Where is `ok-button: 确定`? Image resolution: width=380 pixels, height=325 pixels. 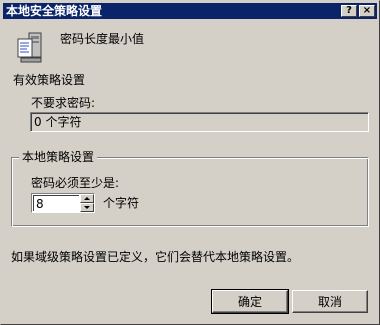
ok-button: 确定 is located at coordinates (250, 301).